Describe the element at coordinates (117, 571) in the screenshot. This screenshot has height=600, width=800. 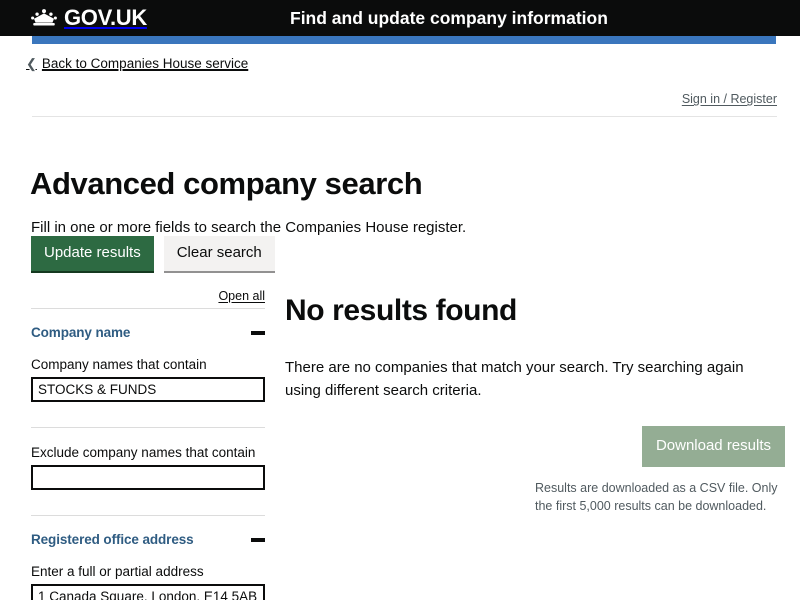
I see `field-label-address: Enter a full or partial address` at that location.